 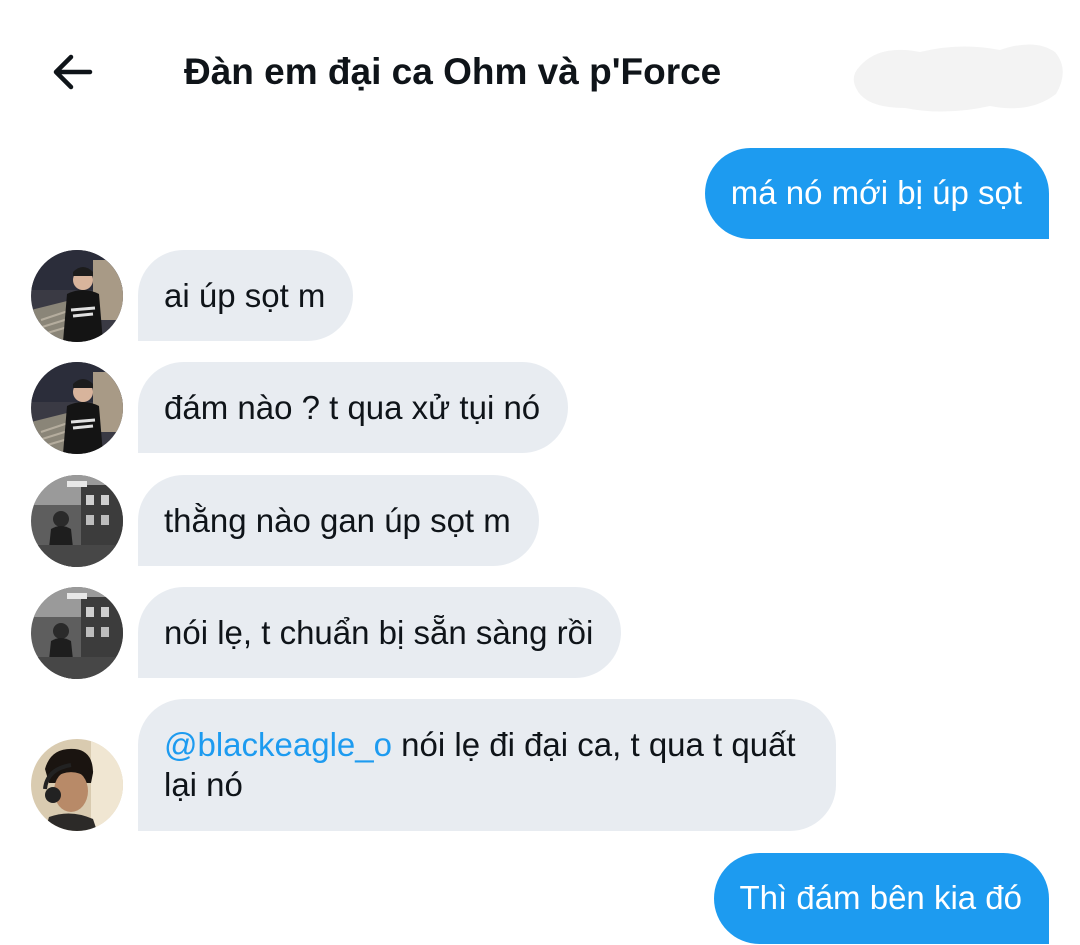 What do you see at coordinates (278, 744) in the screenshot?
I see `mention-link: @blackeagle_o` at bounding box center [278, 744].